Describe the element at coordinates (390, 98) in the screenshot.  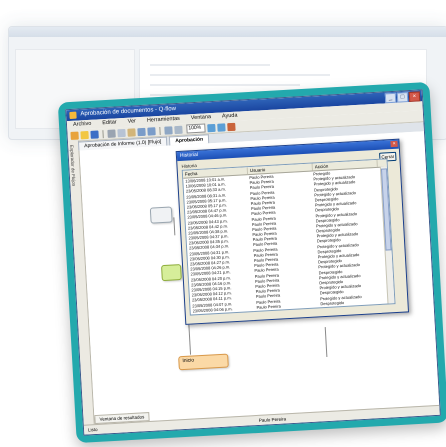
I see `minimize-icon: _` at that location.